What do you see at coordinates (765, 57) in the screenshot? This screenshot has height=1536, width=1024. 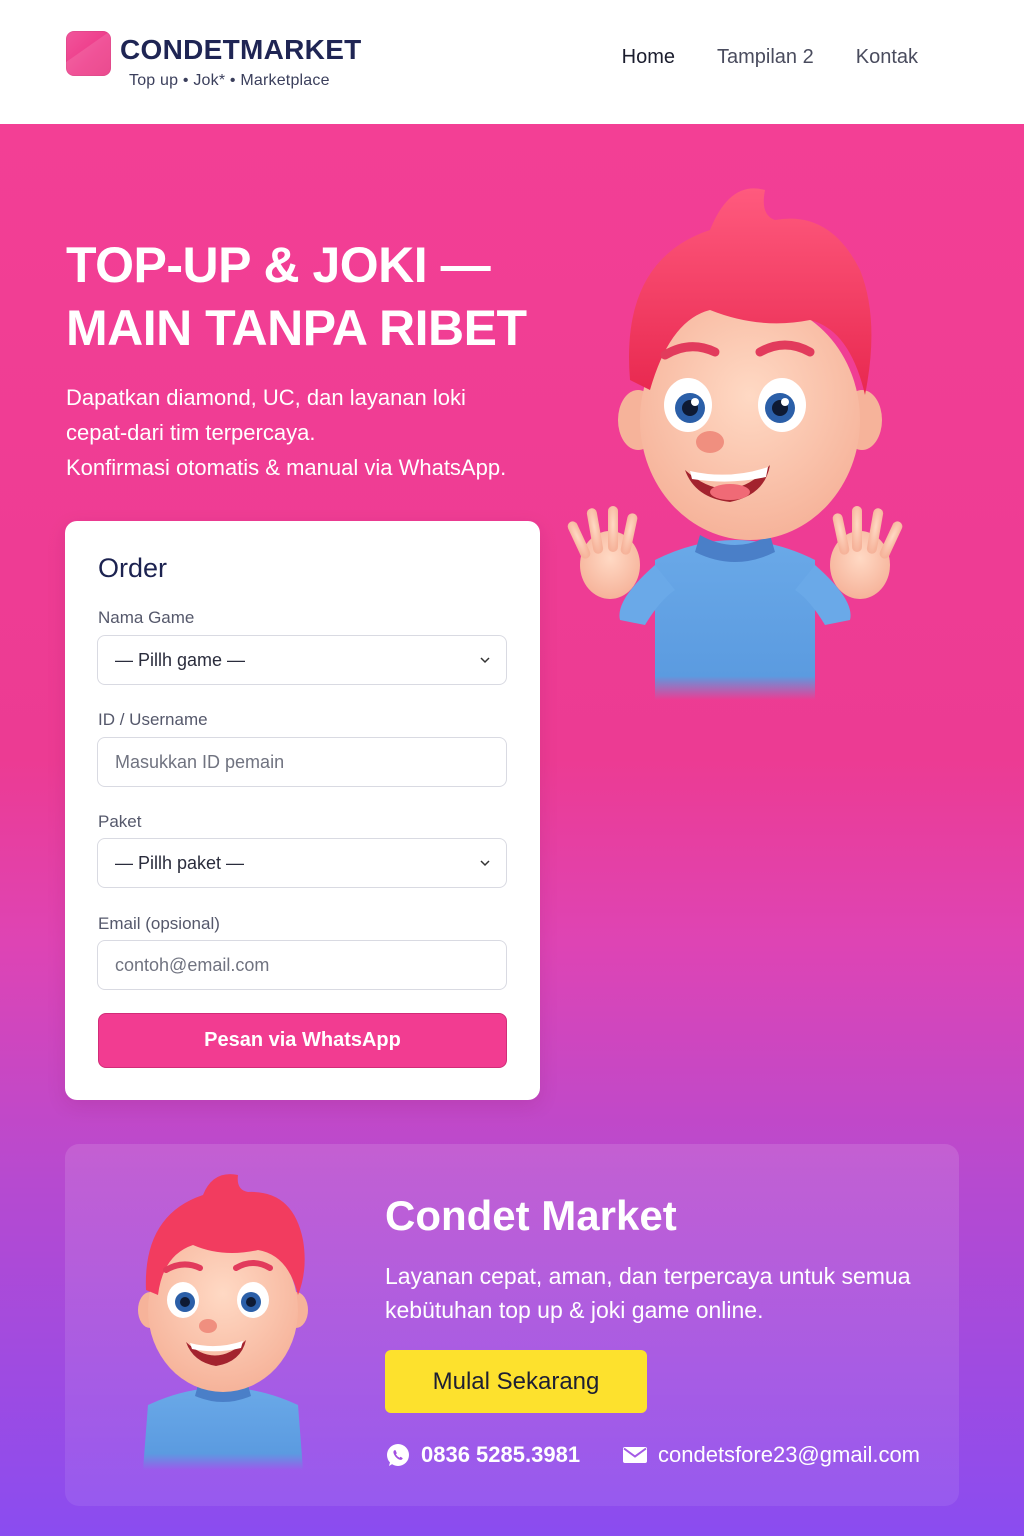 I see `nav-tampilan-2: Tampilan 2` at bounding box center [765, 57].